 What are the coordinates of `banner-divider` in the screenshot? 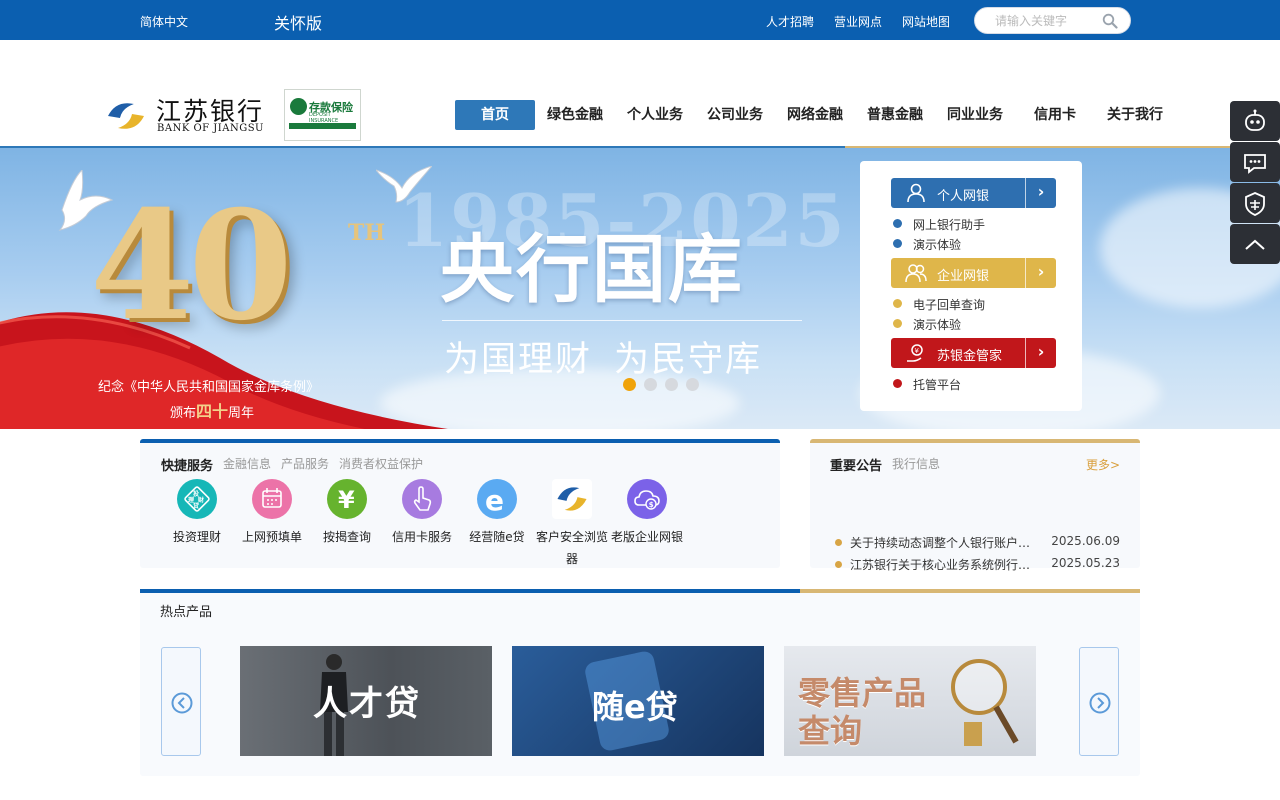 It's located at (622, 320).